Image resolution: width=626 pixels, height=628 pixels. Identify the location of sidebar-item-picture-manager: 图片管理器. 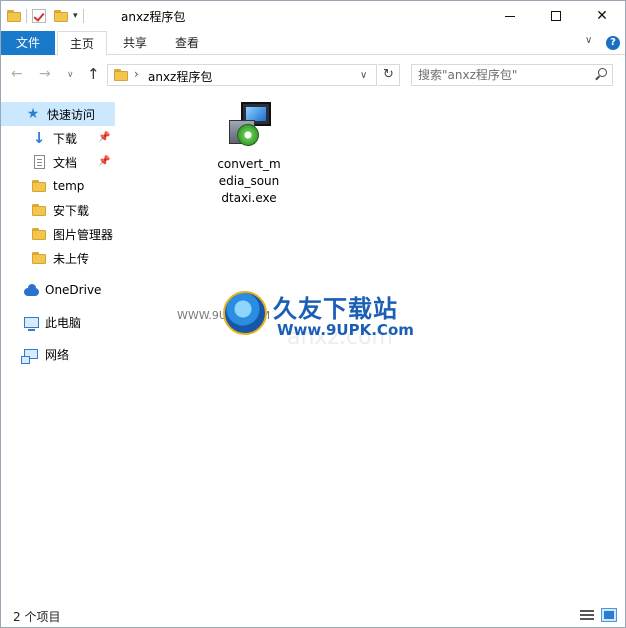
(58, 234).